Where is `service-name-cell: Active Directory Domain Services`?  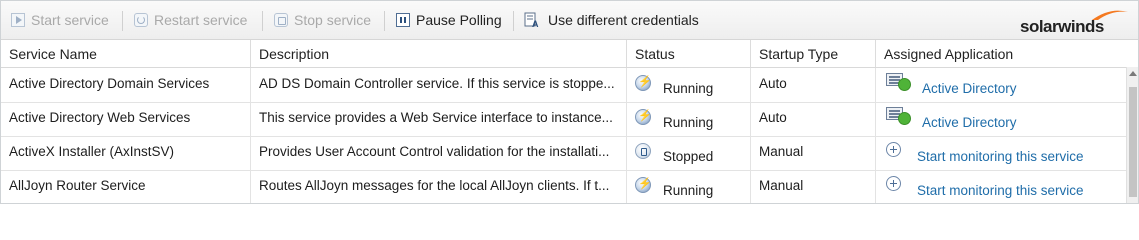 service-name-cell: Active Directory Domain Services is located at coordinates (126, 85).